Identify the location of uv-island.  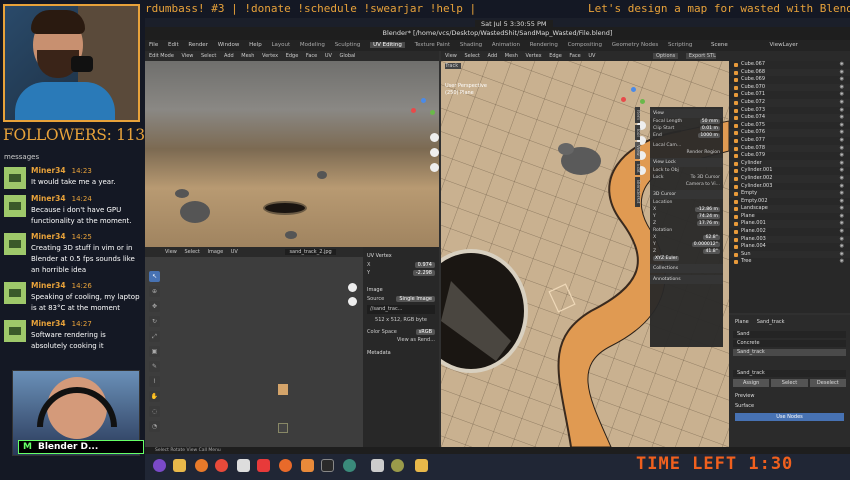
(283, 428).